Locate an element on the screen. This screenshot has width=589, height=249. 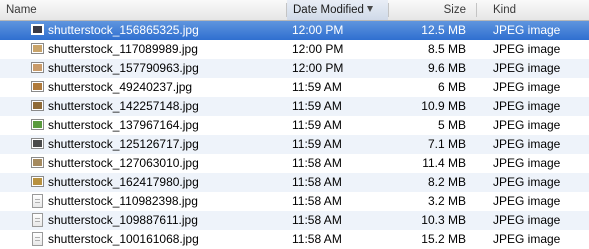
file-name: shutterstock_100161068.jpg is located at coordinates (123, 239).